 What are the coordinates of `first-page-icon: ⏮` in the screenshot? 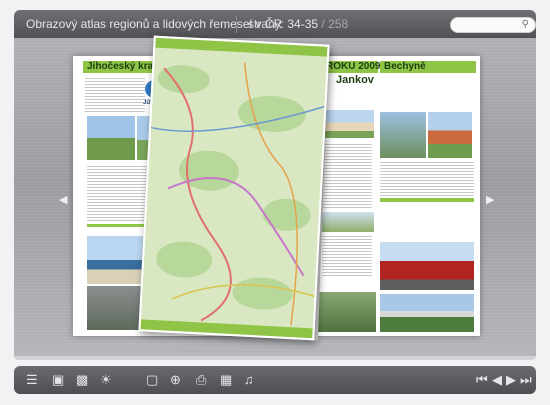 It's located at (482, 380).